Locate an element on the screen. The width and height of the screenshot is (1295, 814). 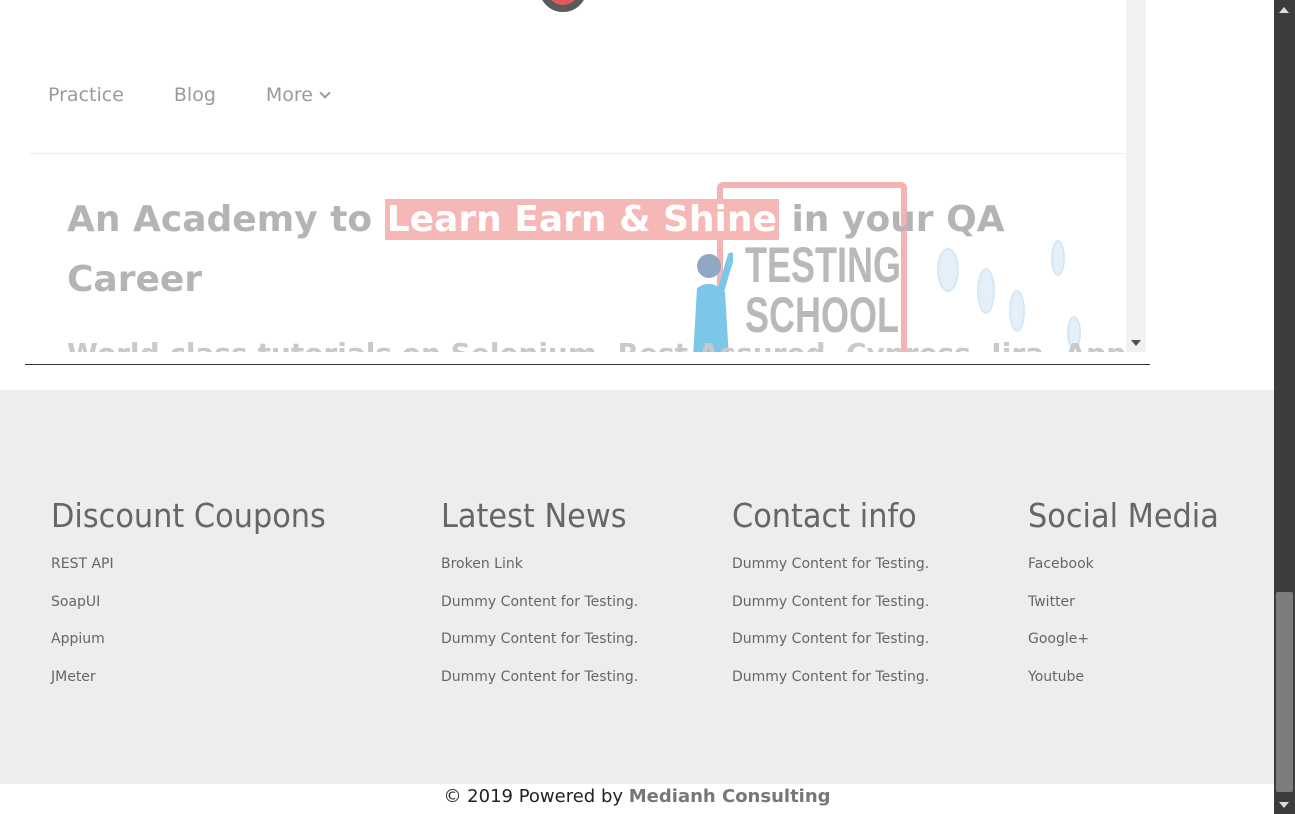
scroll-up-arrow-icon is located at coordinates (1284, 10).